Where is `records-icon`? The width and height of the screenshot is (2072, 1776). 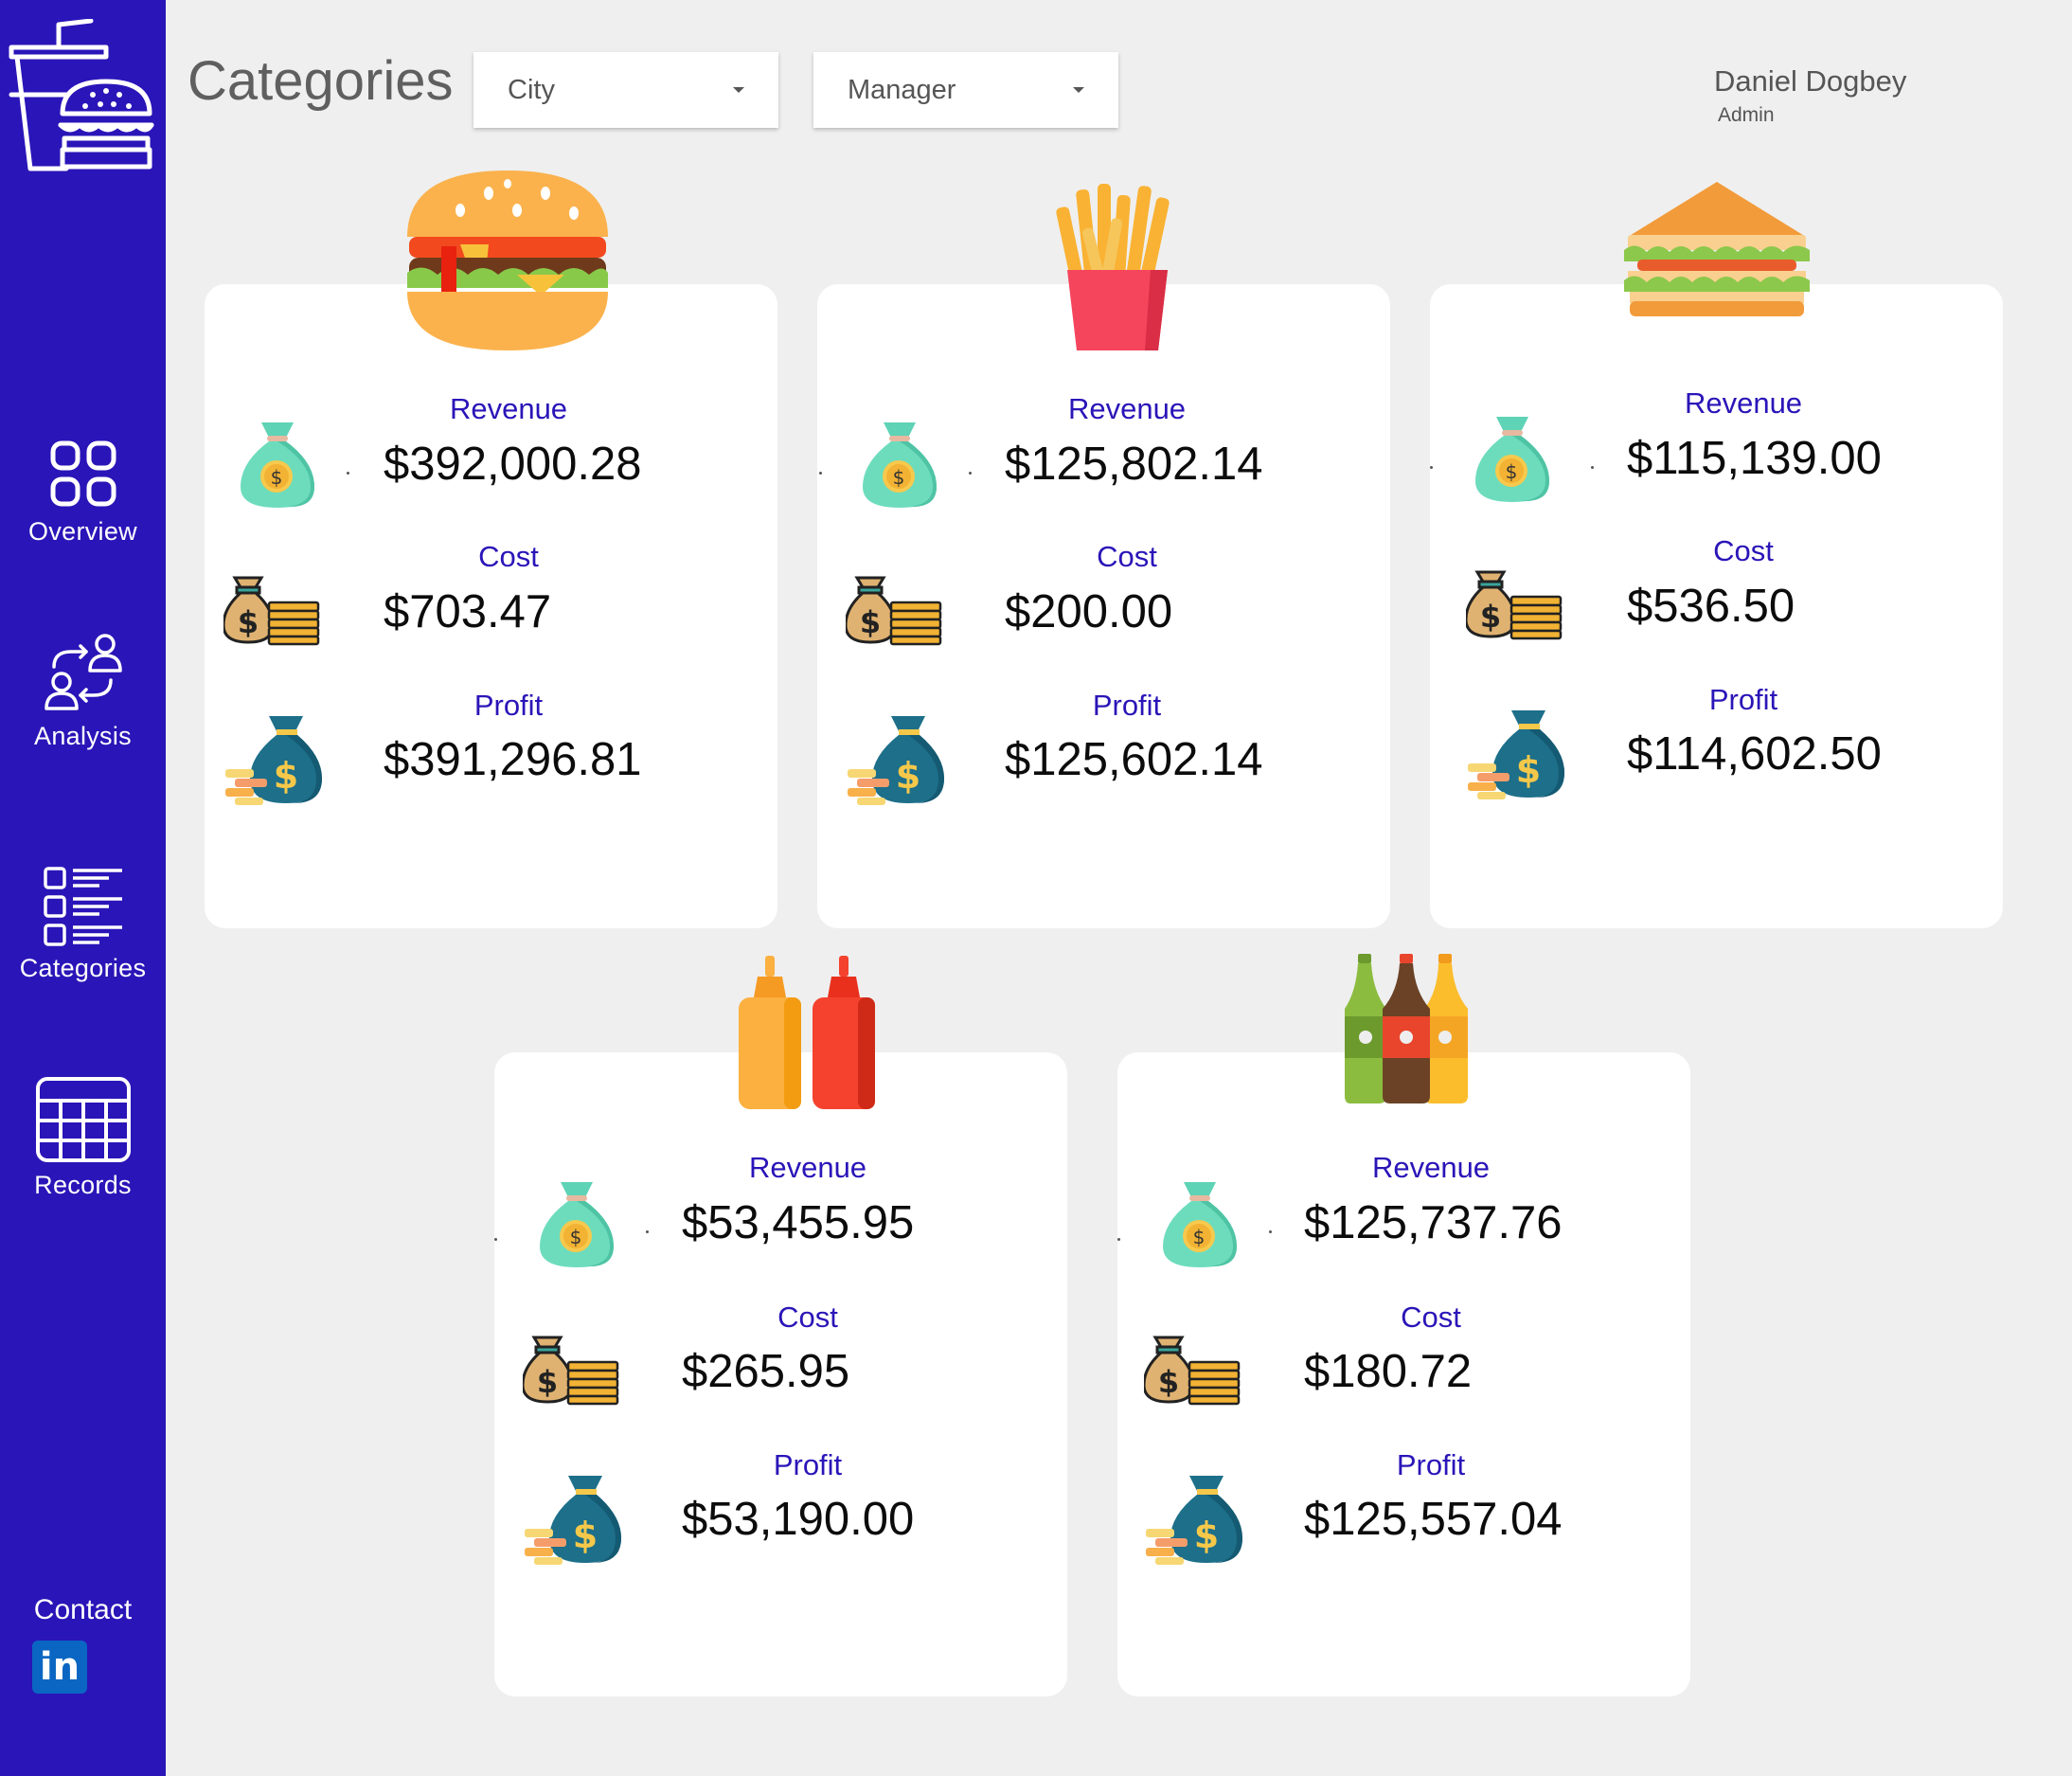
records-icon is located at coordinates (83, 1119).